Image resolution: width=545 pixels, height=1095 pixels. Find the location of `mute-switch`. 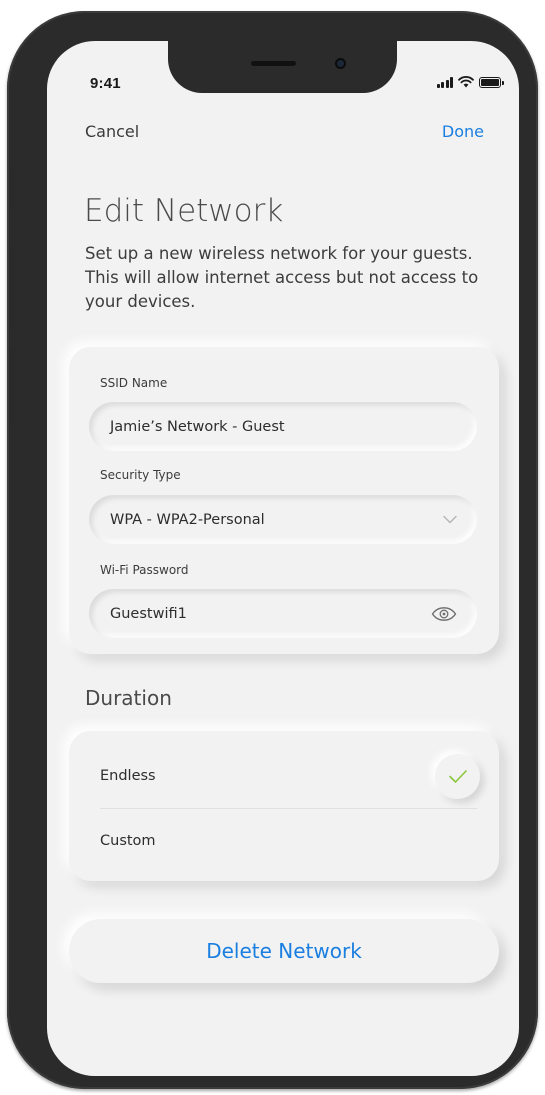

mute-switch is located at coordinates (13, 189).